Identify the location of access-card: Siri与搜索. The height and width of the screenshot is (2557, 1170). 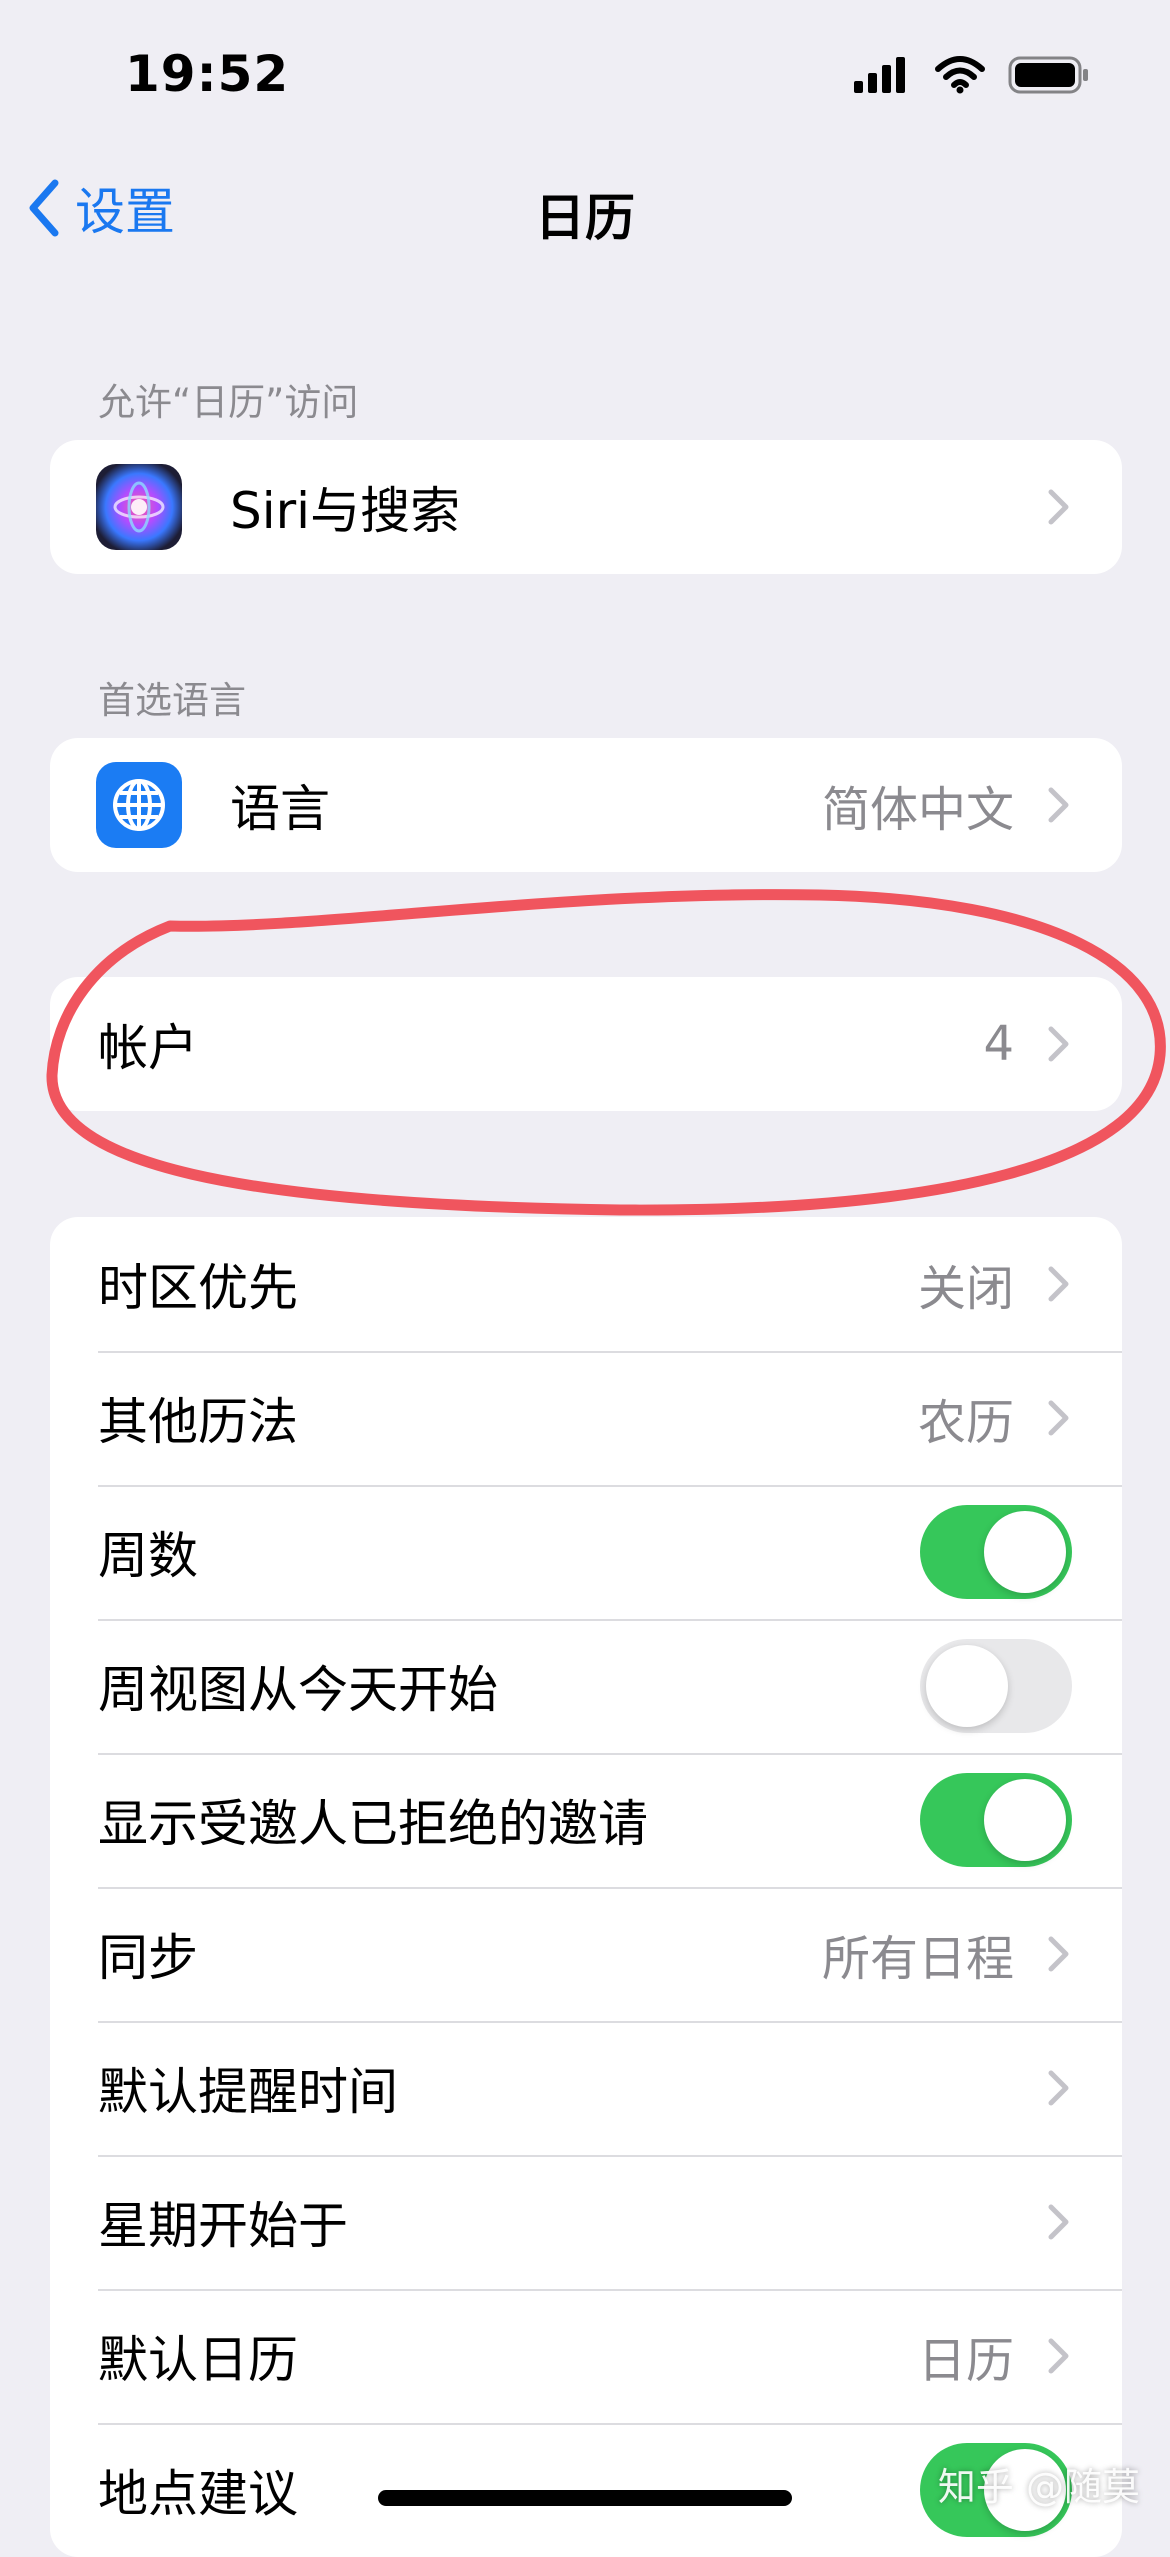
(586, 507).